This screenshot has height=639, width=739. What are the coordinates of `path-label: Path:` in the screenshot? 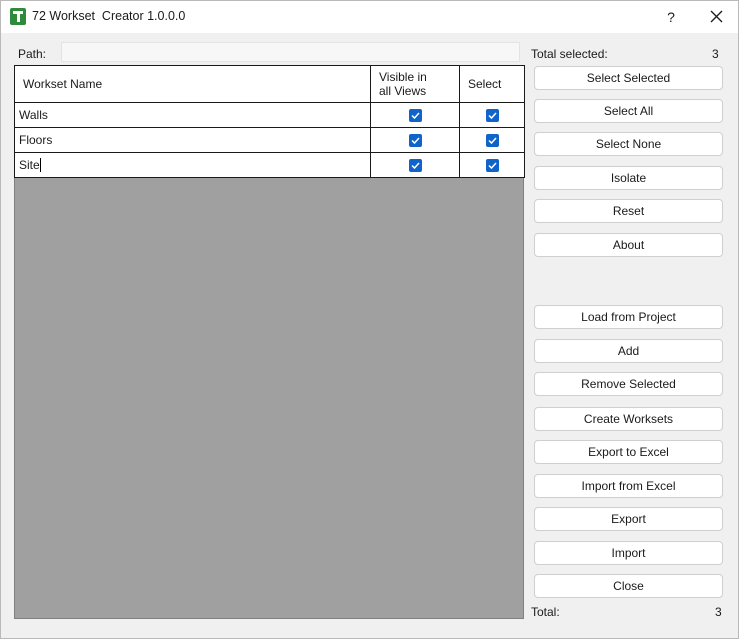 It's located at (32, 54).